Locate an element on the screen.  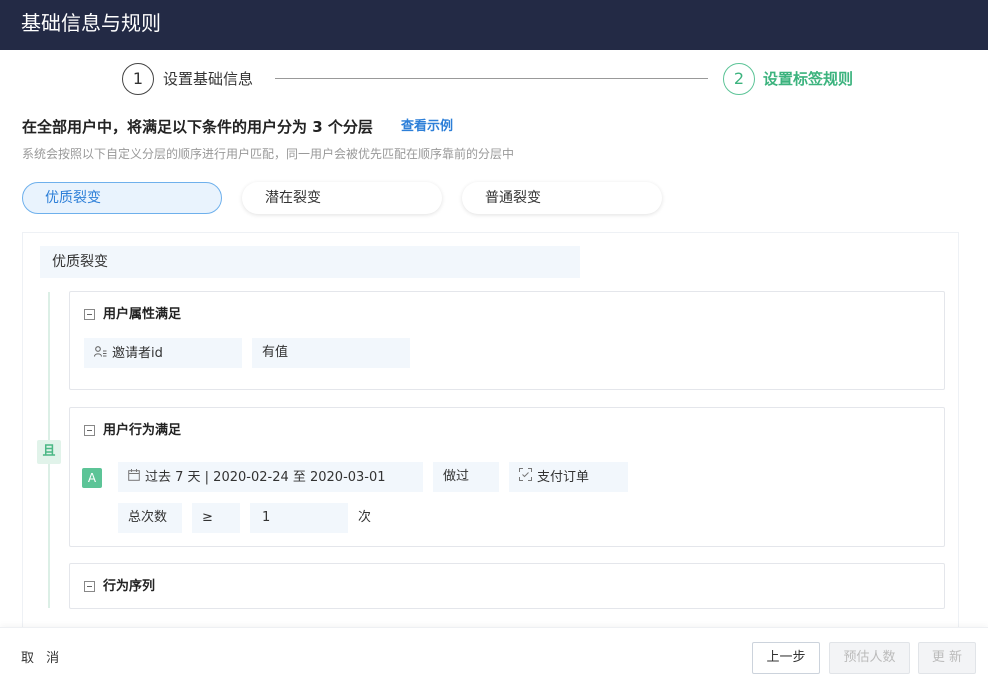
attribute-field-select: 邀请者id is located at coordinates (163, 353).